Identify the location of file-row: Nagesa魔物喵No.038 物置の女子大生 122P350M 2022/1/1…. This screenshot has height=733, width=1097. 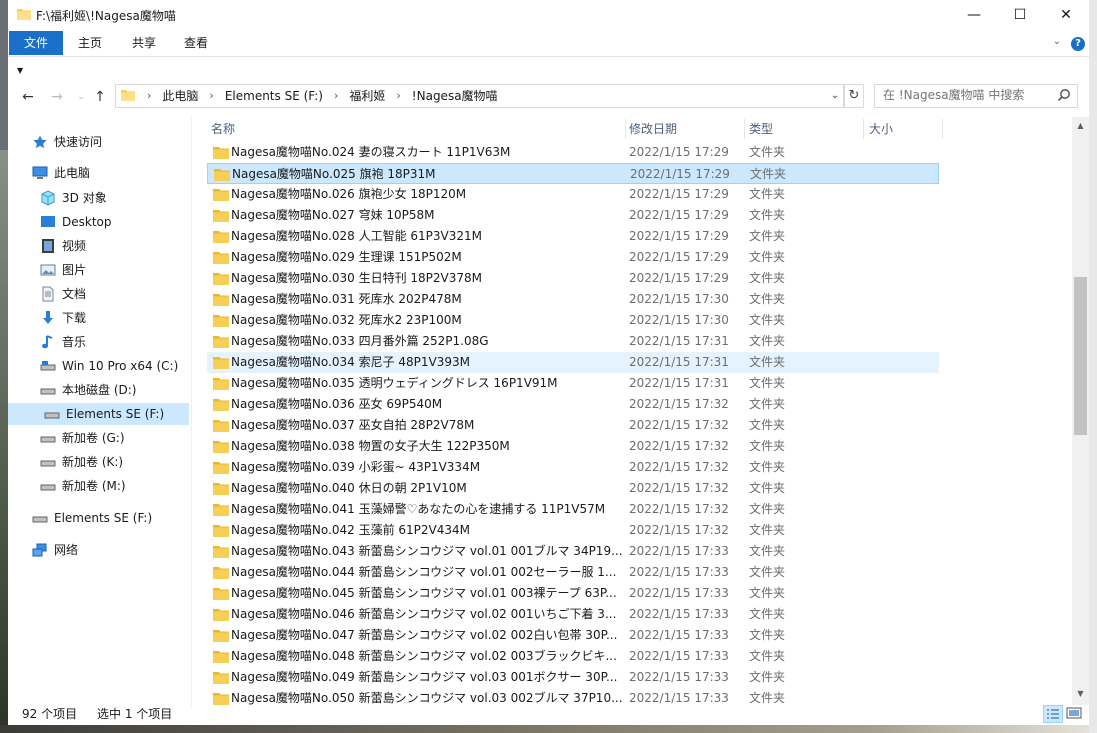
(573, 446).